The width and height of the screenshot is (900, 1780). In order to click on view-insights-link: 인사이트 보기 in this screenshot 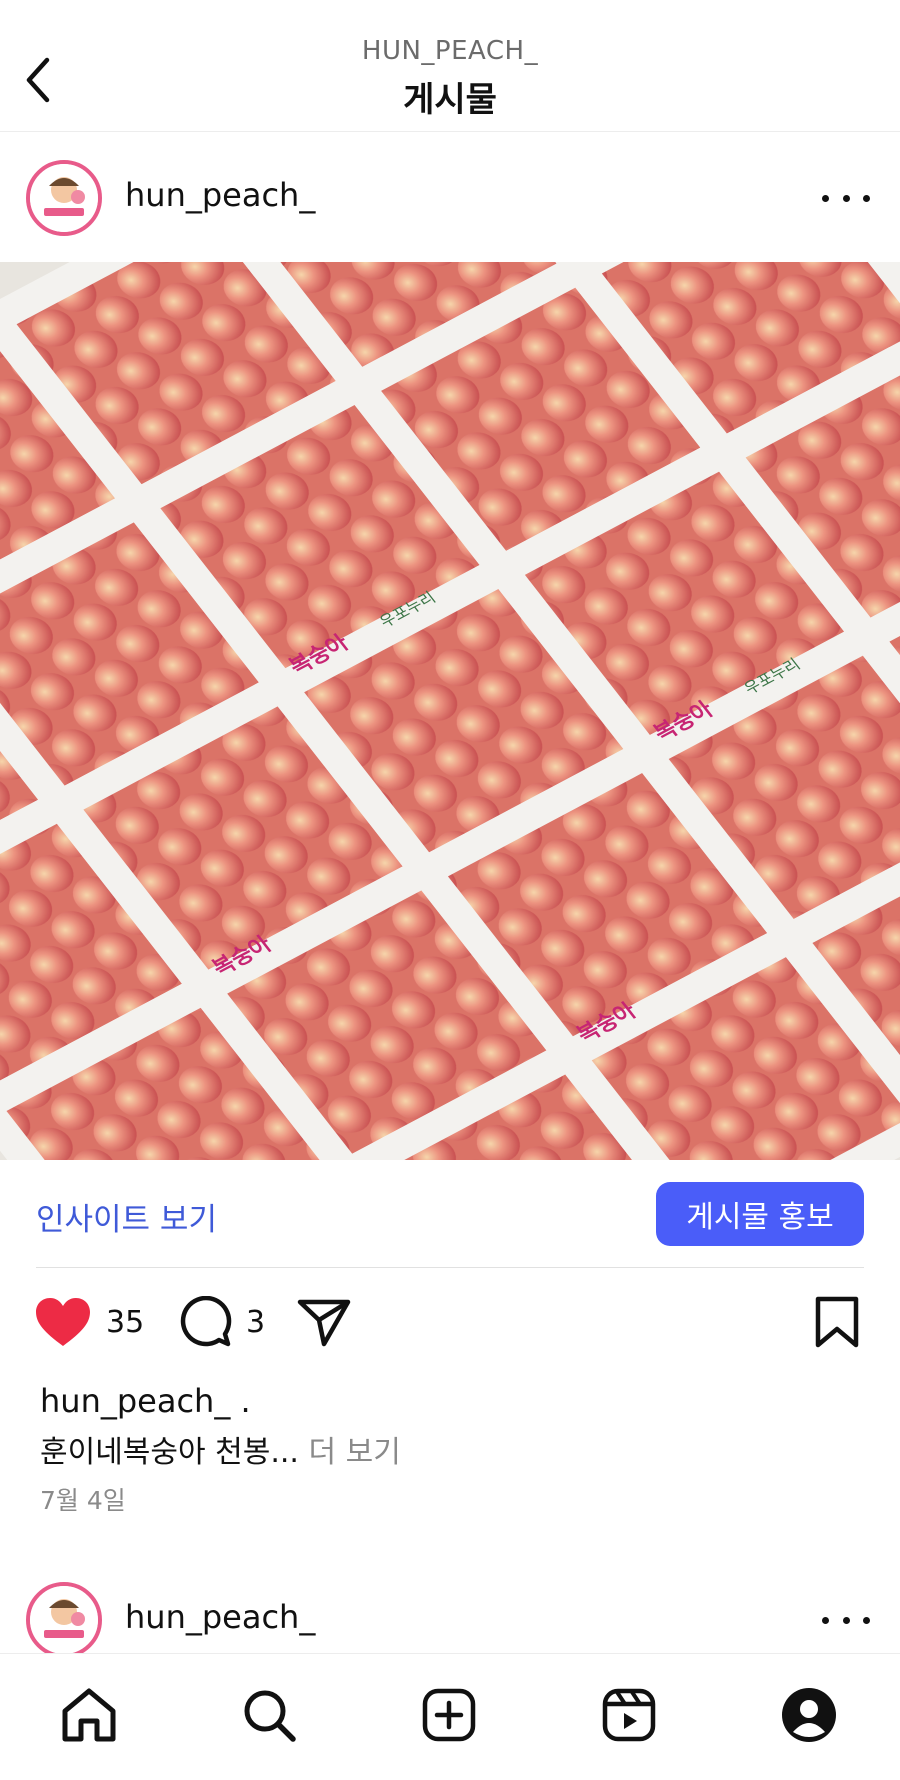, I will do `click(126, 1216)`.